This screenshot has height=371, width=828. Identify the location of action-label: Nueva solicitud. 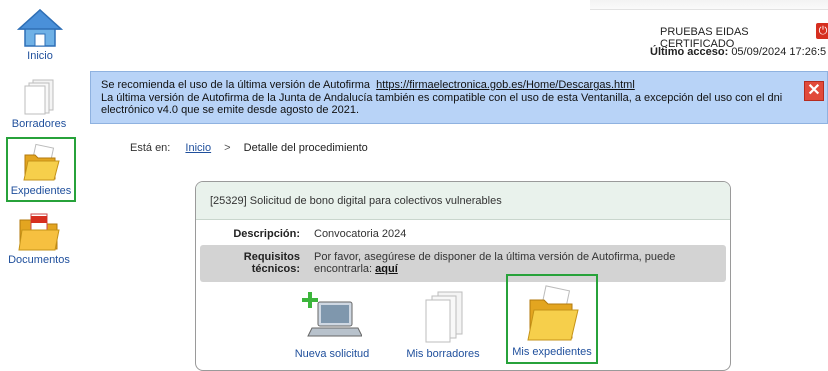
(332, 354).